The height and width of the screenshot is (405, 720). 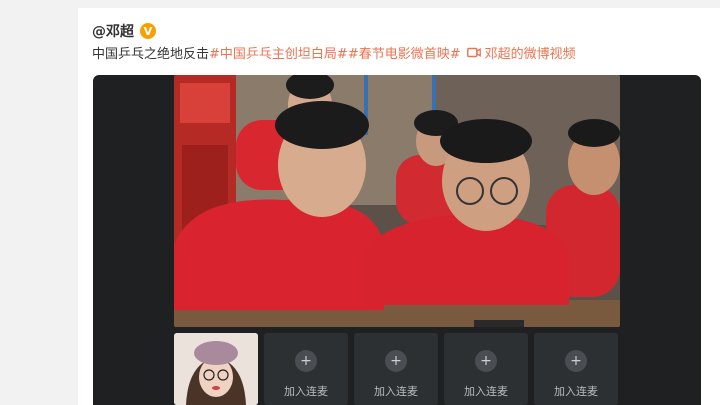 What do you see at coordinates (113, 31) in the screenshot?
I see `username: @邓超` at bounding box center [113, 31].